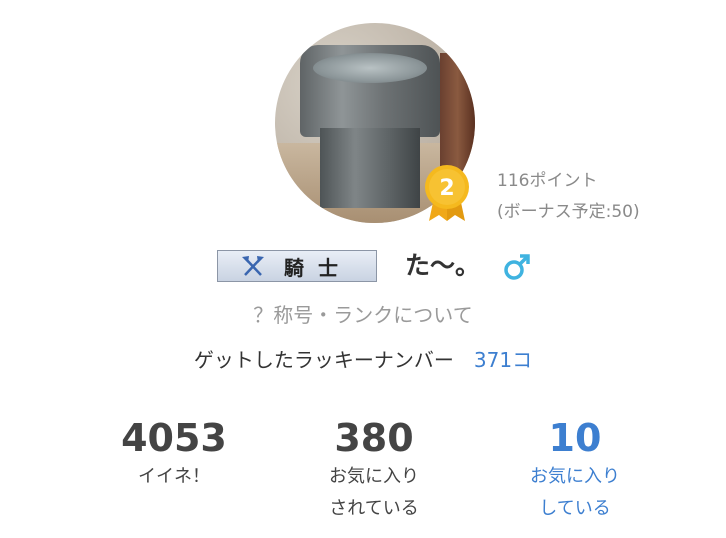 This screenshot has width=726, height=538. Describe the element at coordinates (446, 188) in the screenshot. I see `rank-number: 2` at that location.